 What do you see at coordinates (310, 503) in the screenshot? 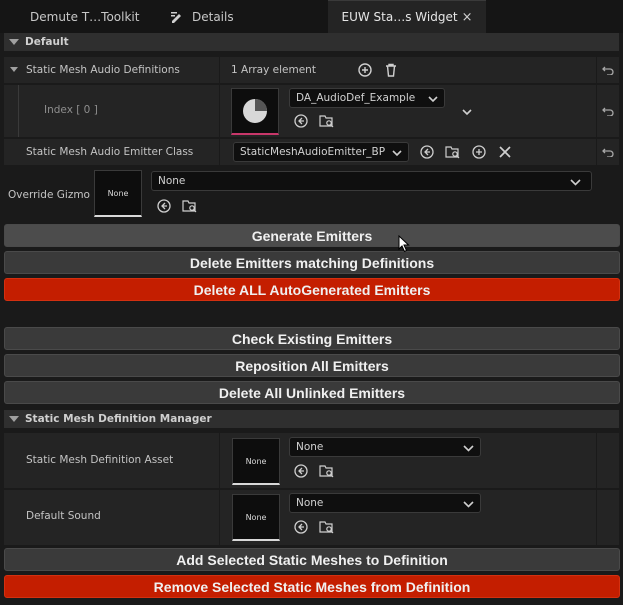
I see `default-sound-value: None` at bounding box center [310, 503].